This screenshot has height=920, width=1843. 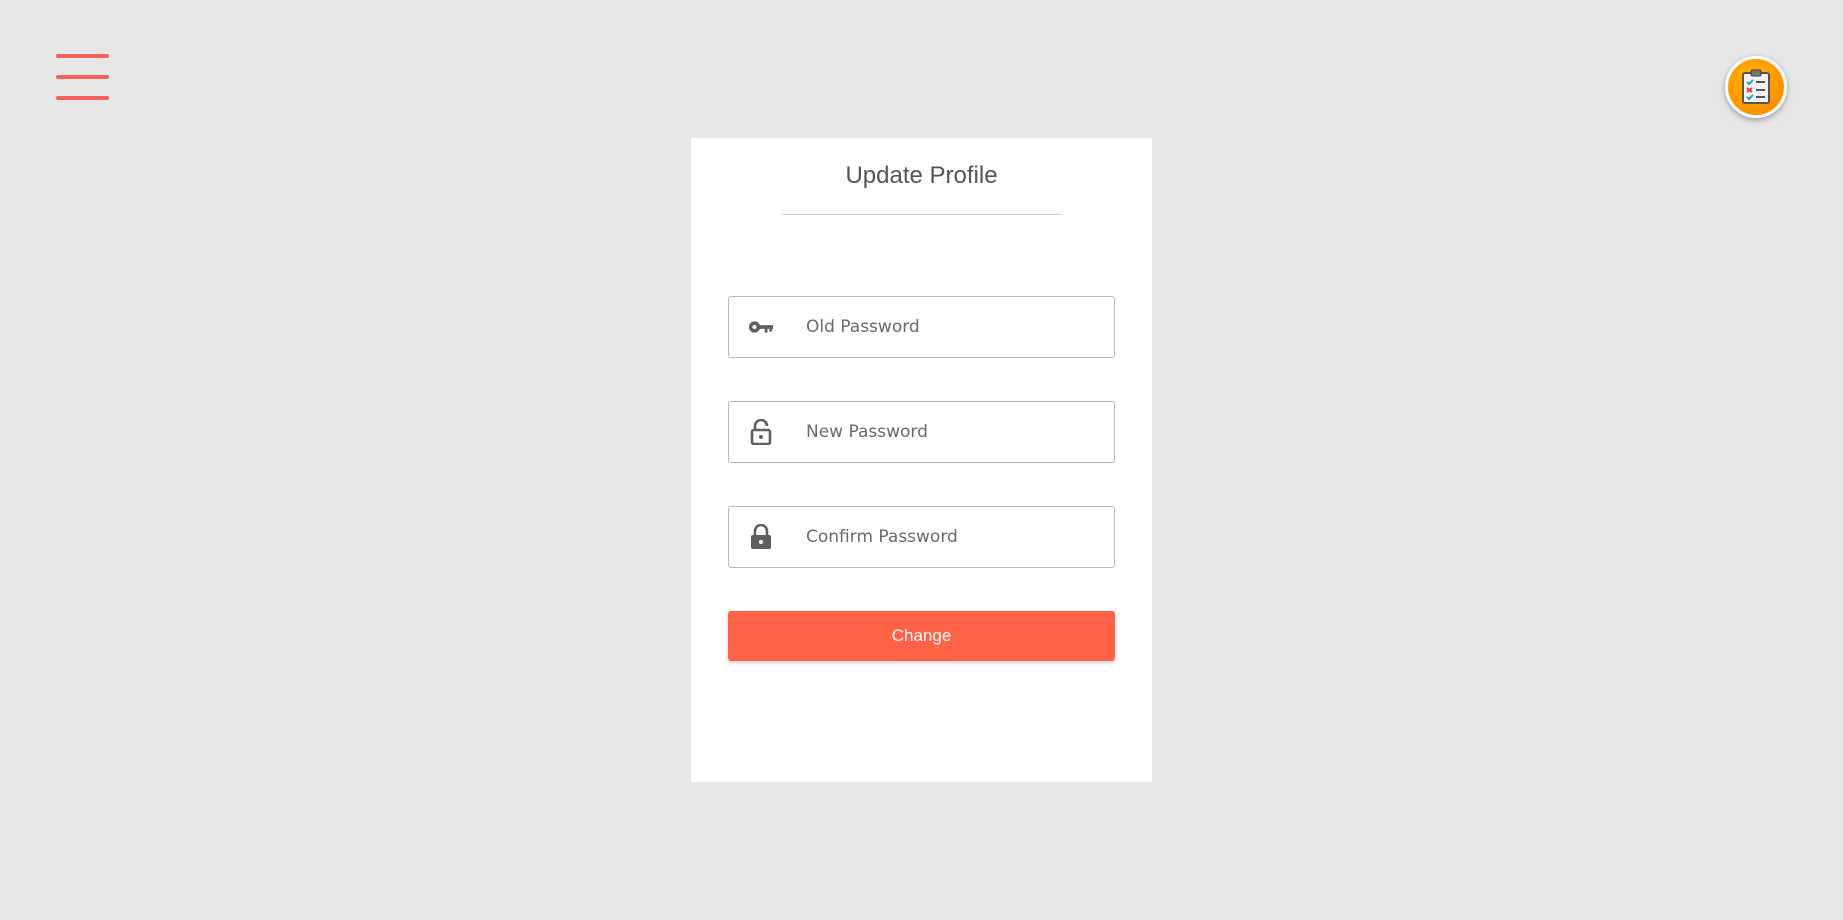 What do you see at coordinates (922, 214) in the screenshot?
I see `title-divider` at bounding box center [922, 214].